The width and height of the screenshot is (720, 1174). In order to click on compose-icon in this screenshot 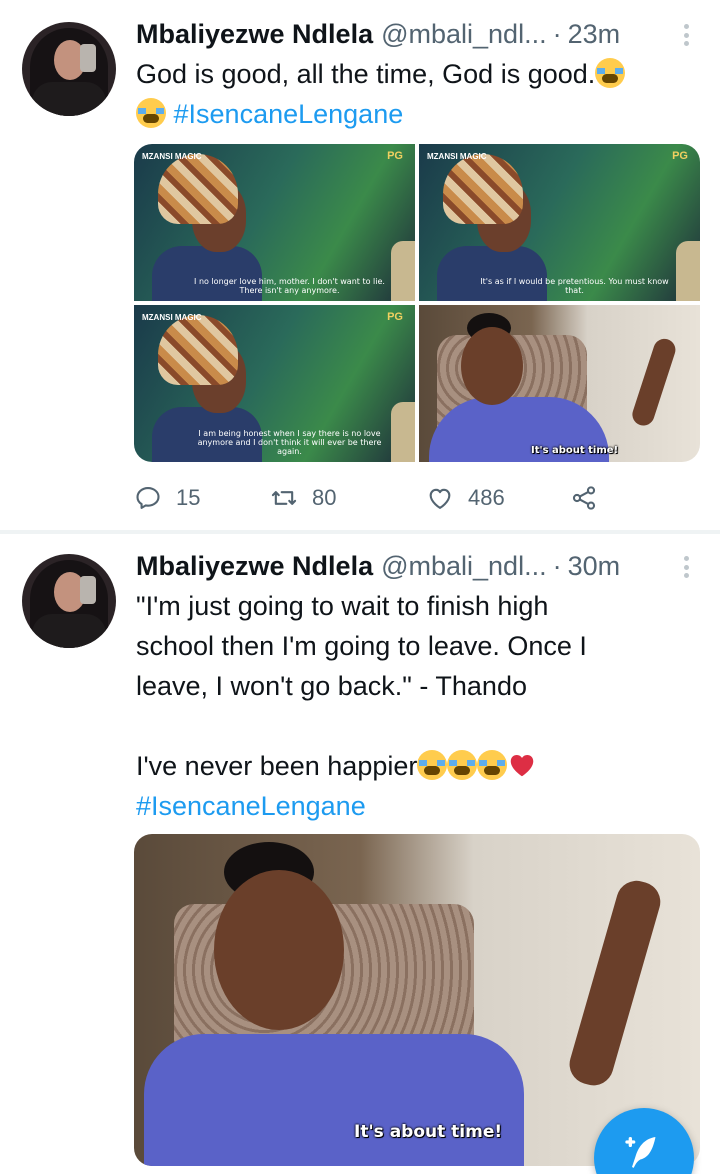, I will do `click(640, 1152)`.